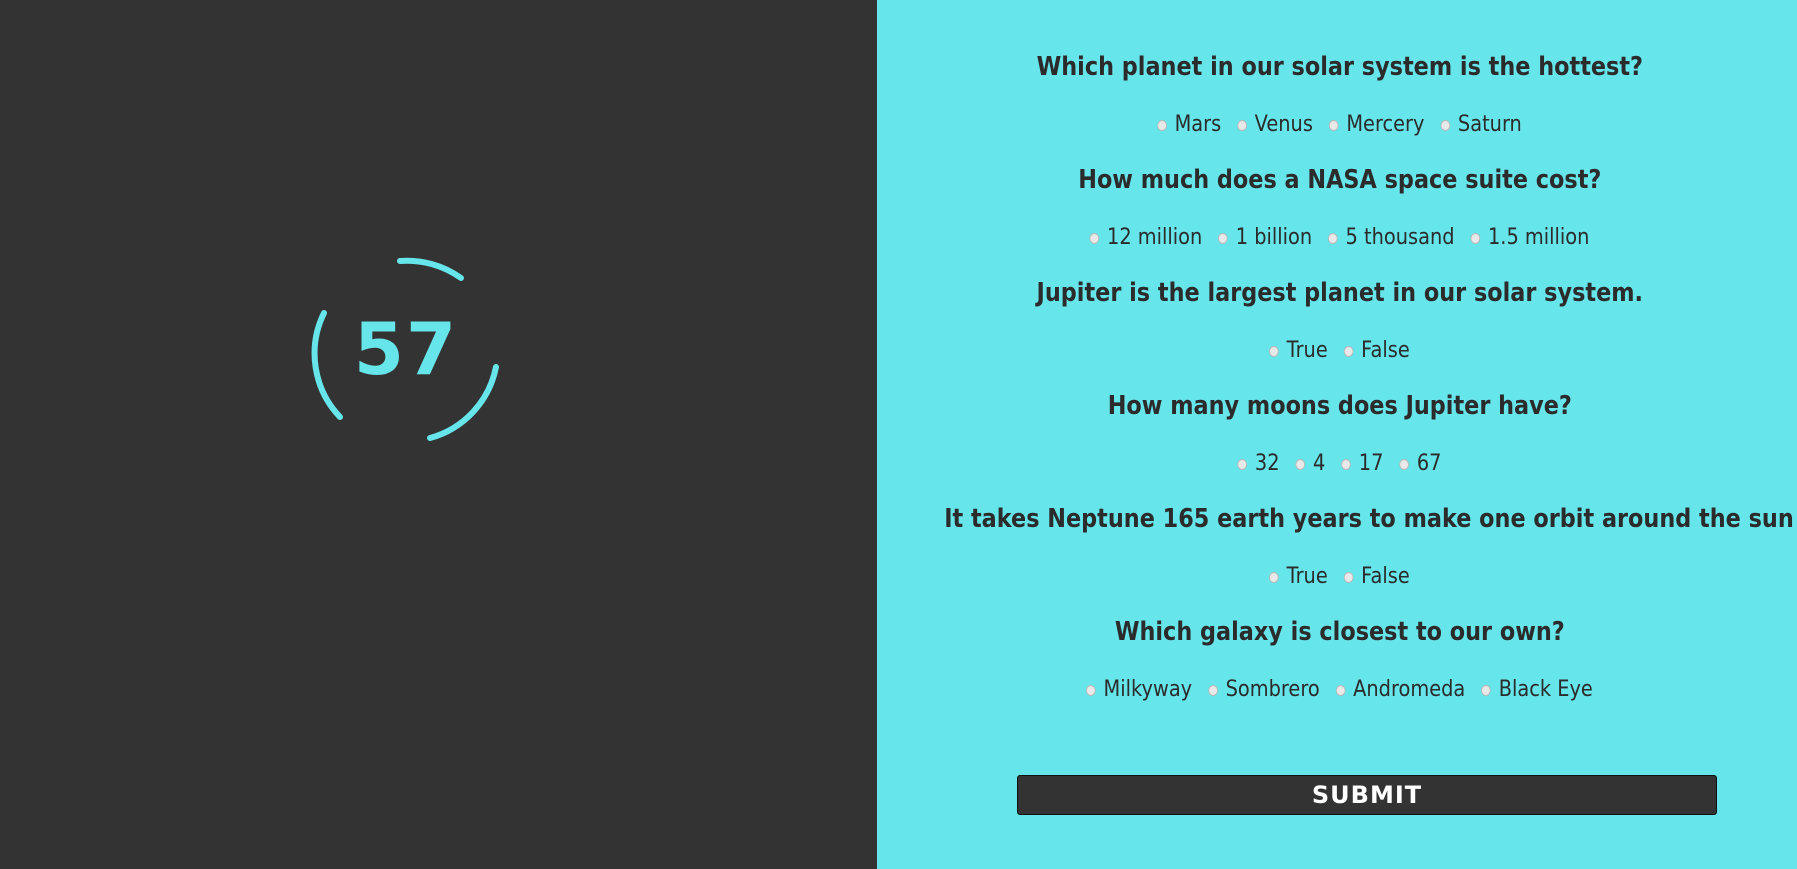  Describe the element at coordinates (1267, 463) in the screenshot. I see `option-label: 32` at that location.